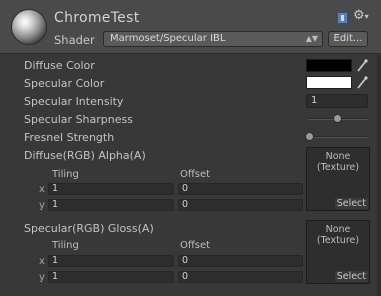 The image size is (381, 296). I want to click on material-name: ChromeTest, so click(97, 18).